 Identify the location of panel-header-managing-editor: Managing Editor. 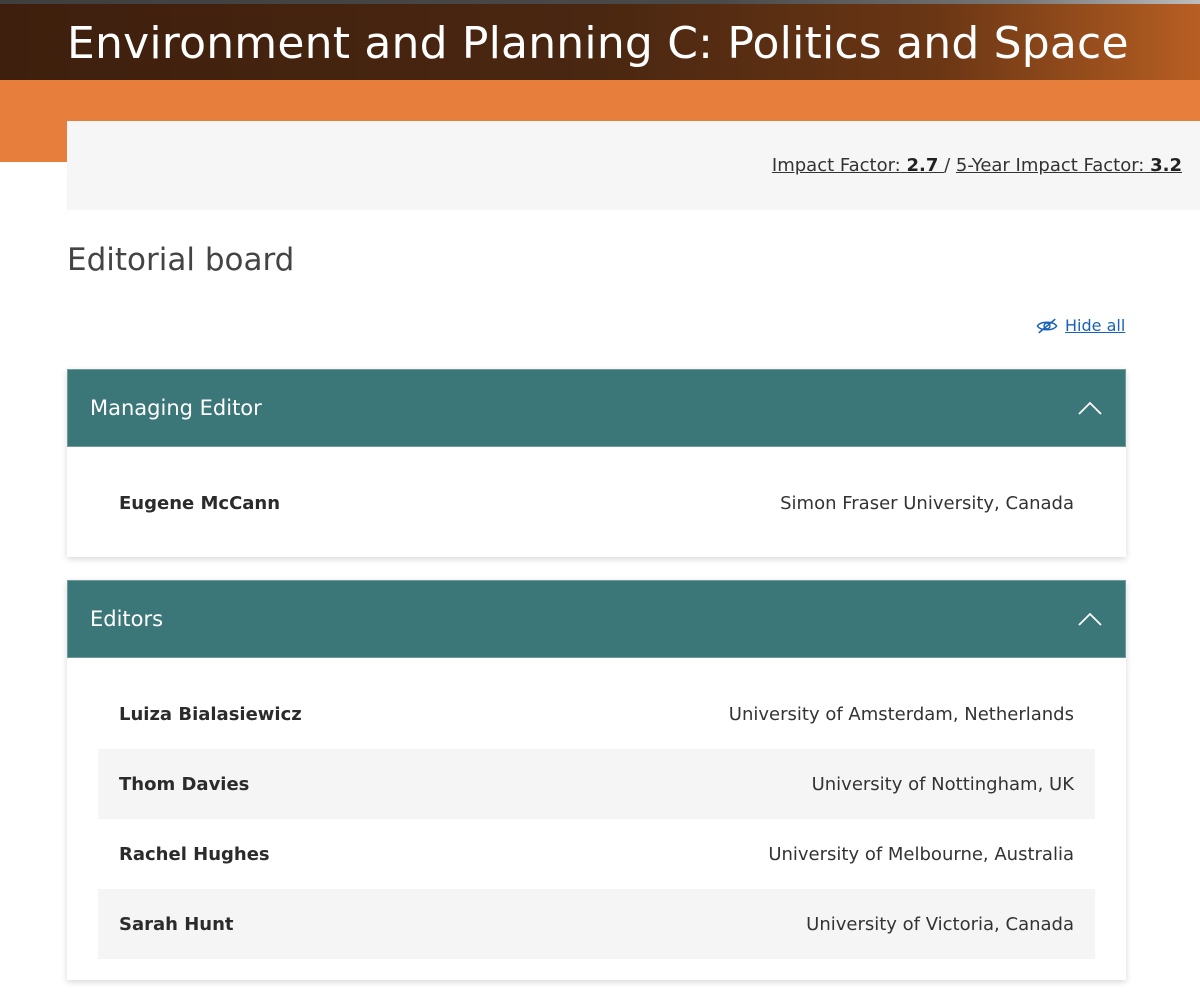
(596, 408).